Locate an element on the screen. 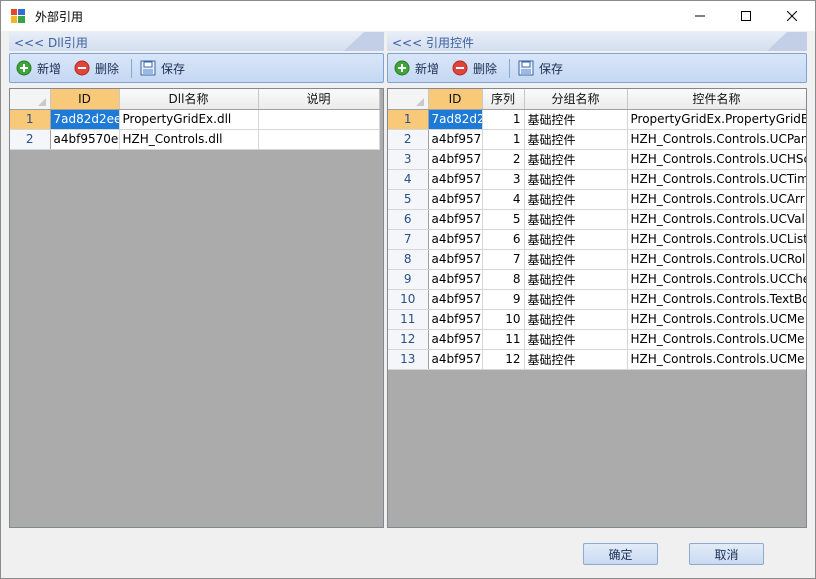 The height and width of the screenshot is (579, 816). row-header: 7 is located at coordinates (408, 239).